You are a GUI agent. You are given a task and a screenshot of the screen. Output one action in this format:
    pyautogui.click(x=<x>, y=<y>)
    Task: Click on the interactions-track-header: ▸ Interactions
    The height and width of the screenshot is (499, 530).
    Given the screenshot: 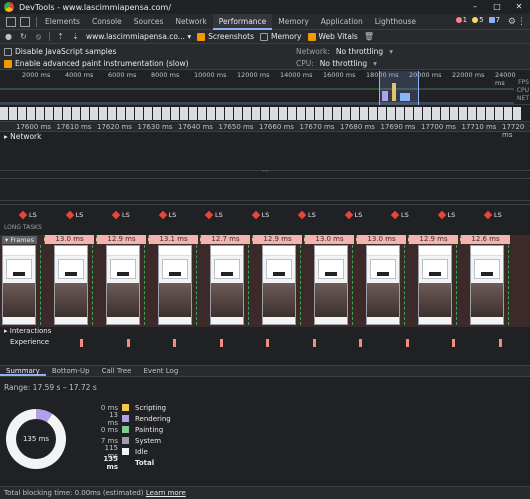 What is the action you would take?
    pyautogui.click(x=27, y=331)
    